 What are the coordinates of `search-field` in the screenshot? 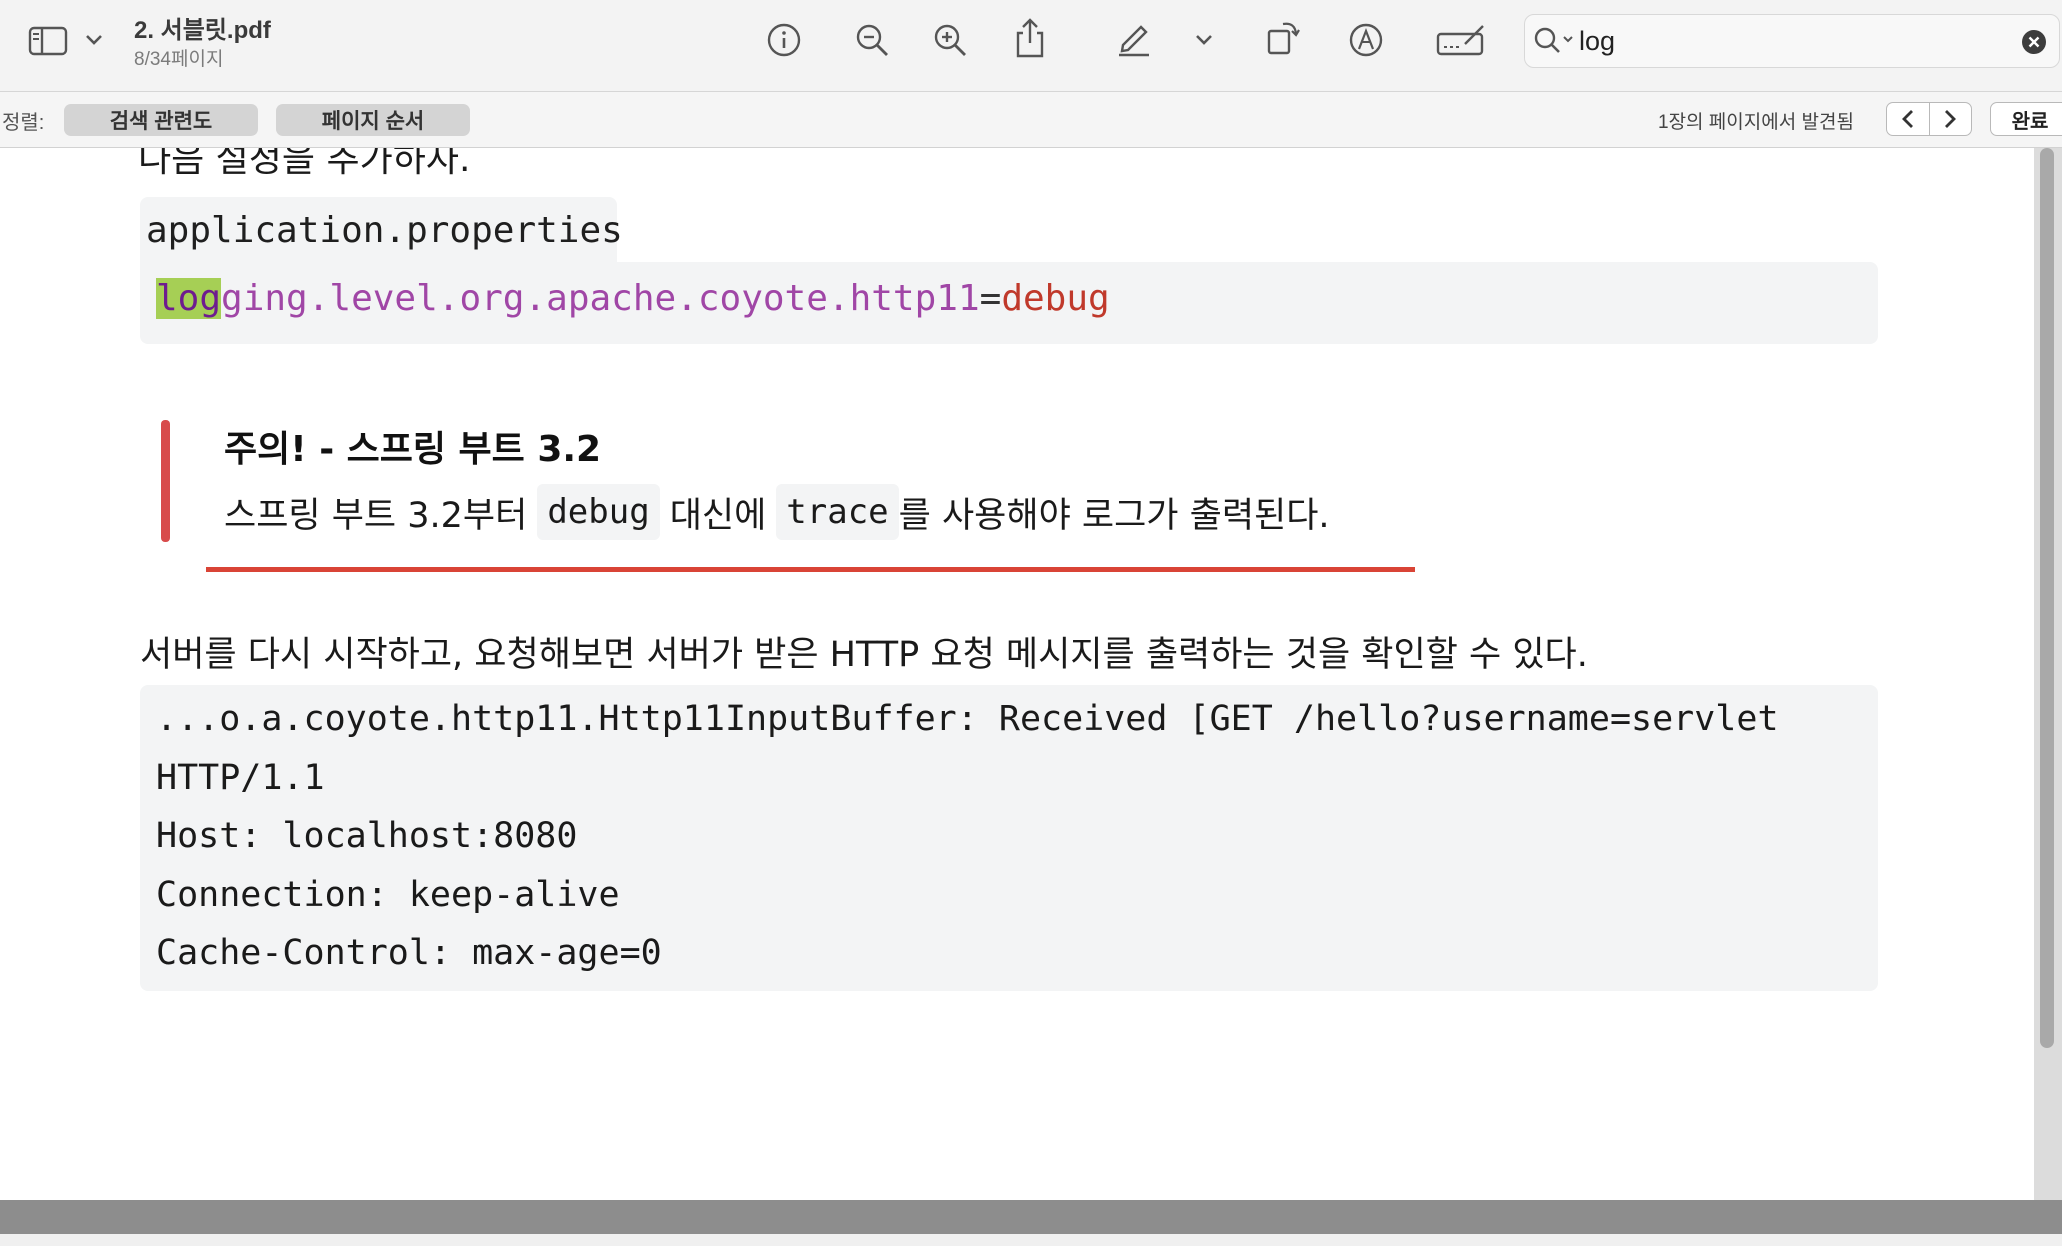 It's located at (1792, 41).